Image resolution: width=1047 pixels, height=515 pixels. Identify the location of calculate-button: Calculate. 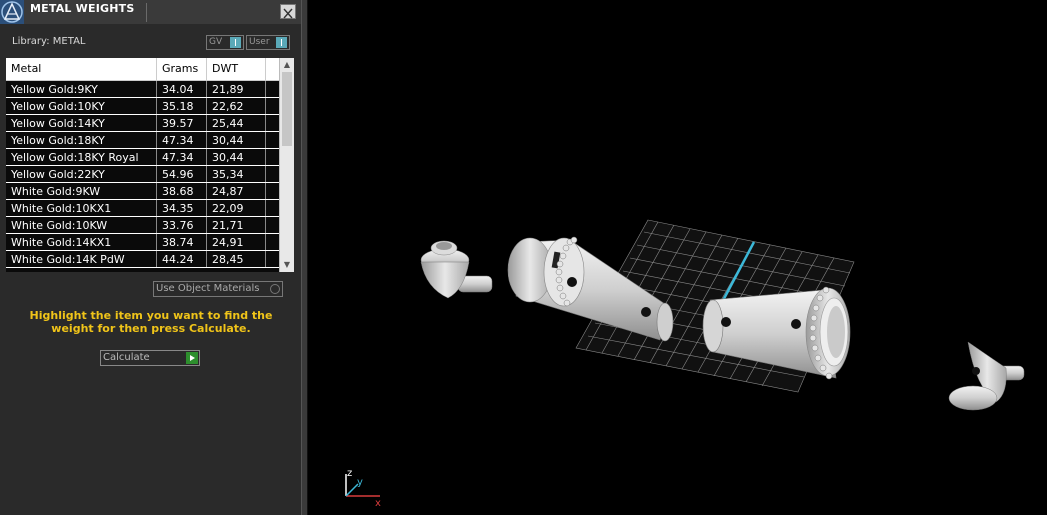
(150, 358).